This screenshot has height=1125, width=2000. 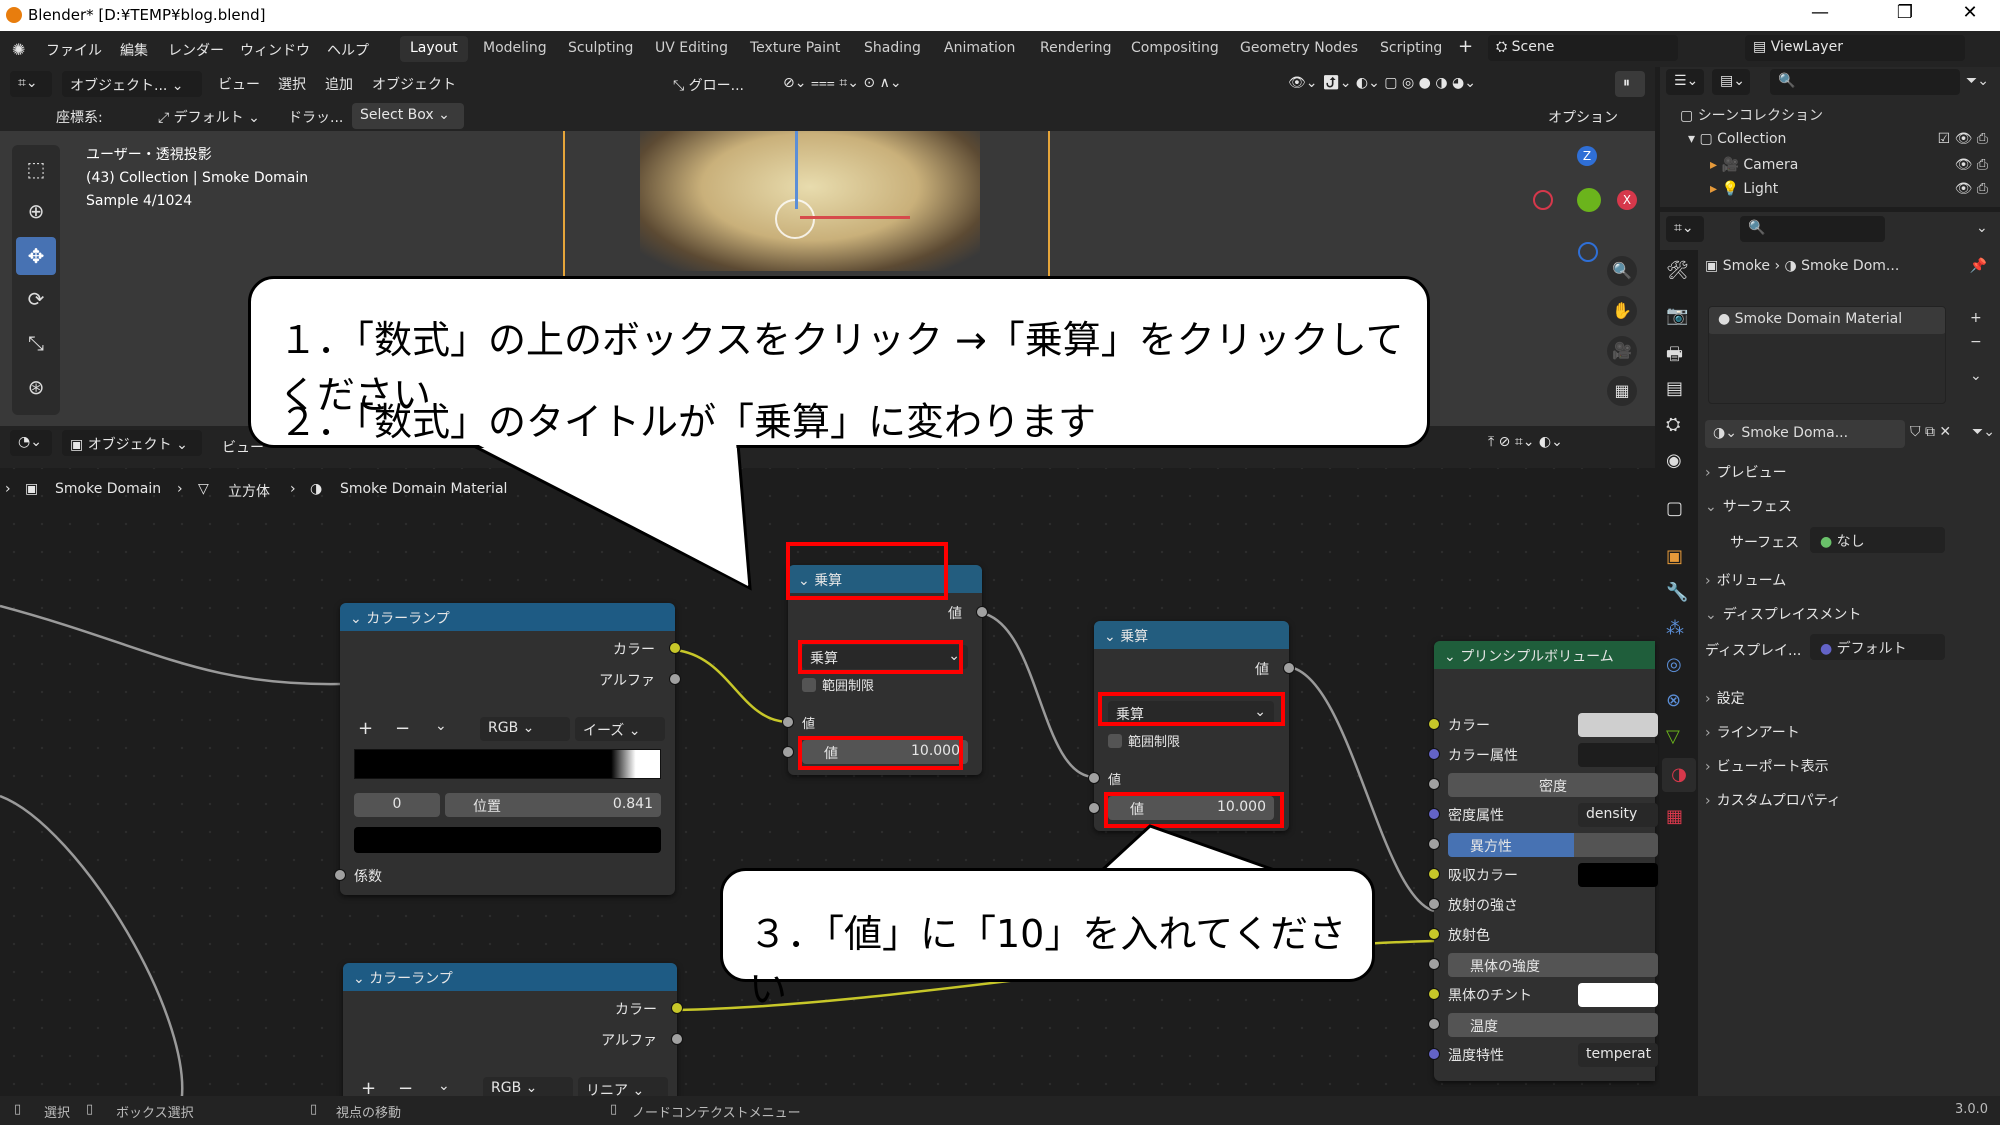 I want to click on data-tab-icon: ▽, so click(x=1673, y=736).